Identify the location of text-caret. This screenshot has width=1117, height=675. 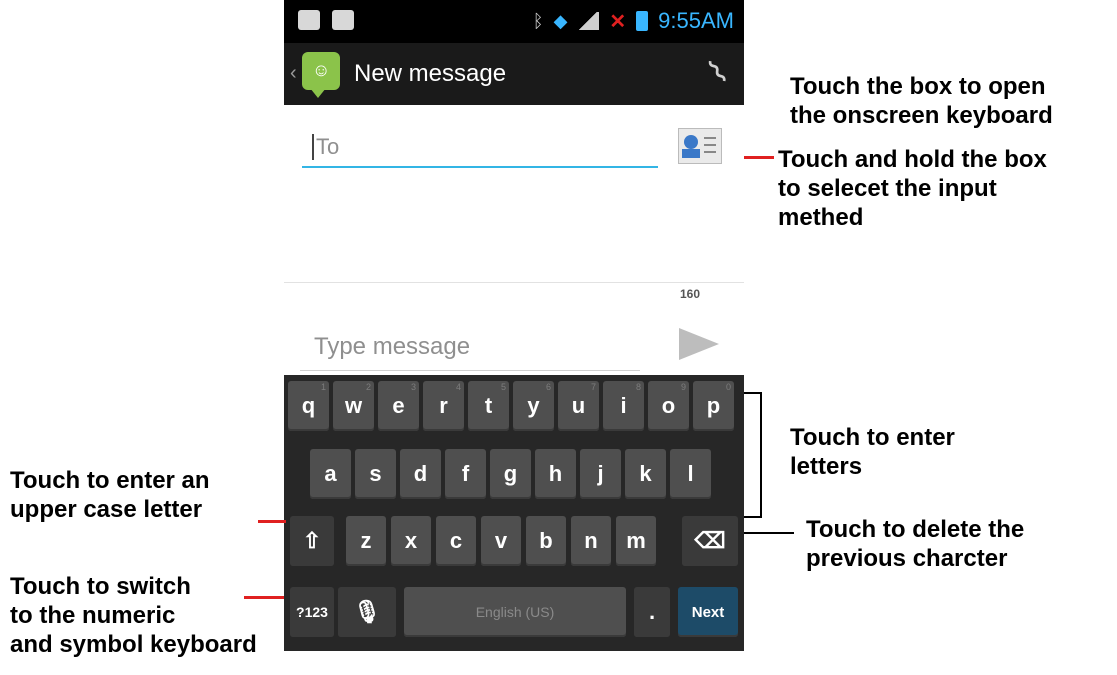
(313, 147).